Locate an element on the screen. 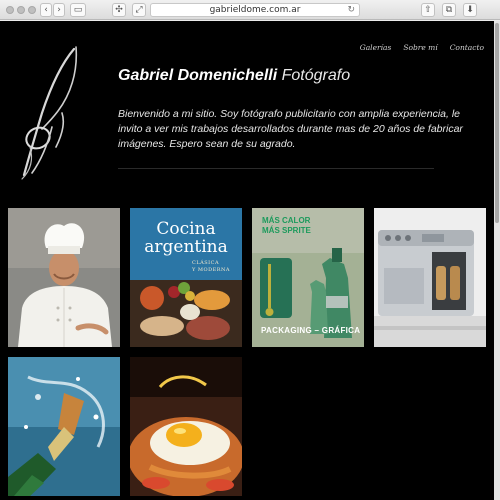 Image resolution: width=500 pixels, height=500 pixels. tabs-button: ⧉ is located at coordinates (449, 10).